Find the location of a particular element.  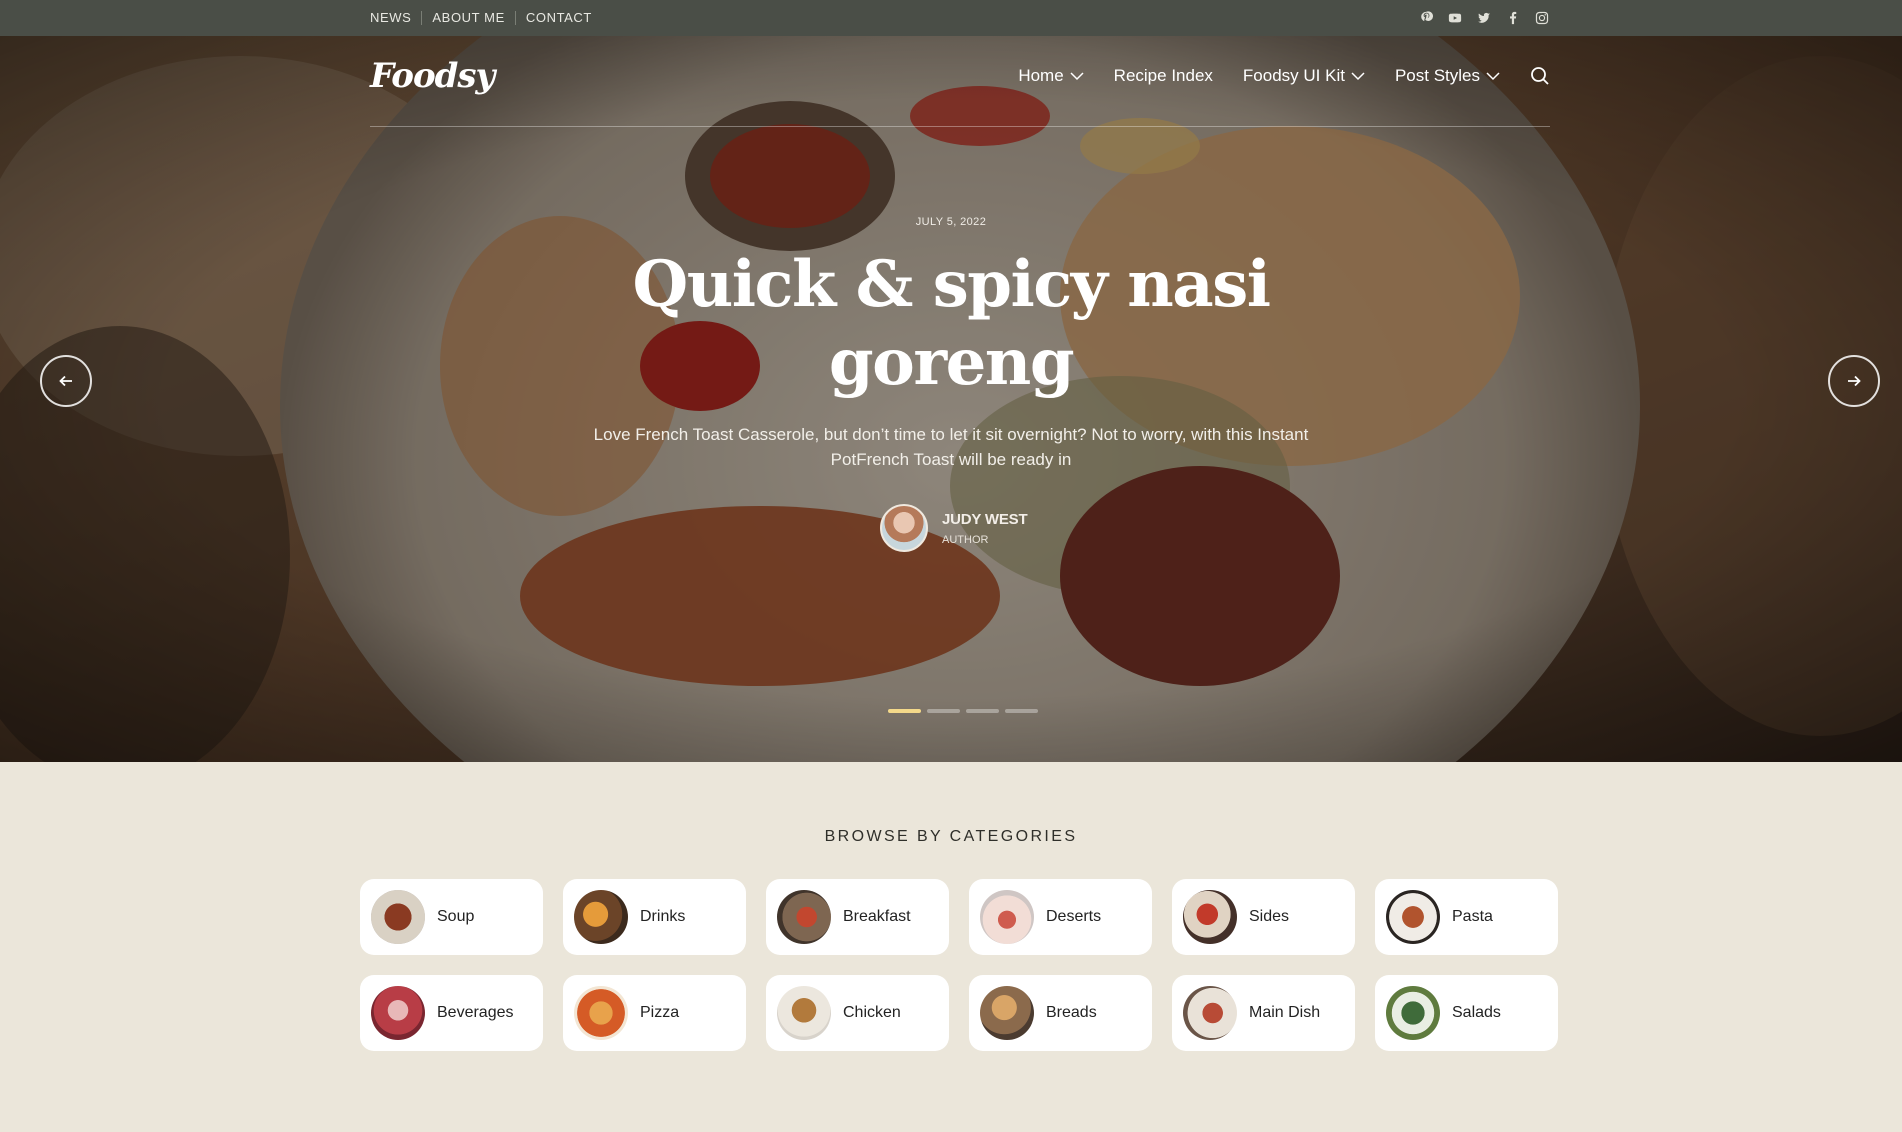

nav-recipe-index-label: Recipe Index is located at coordinates (1163, 75).